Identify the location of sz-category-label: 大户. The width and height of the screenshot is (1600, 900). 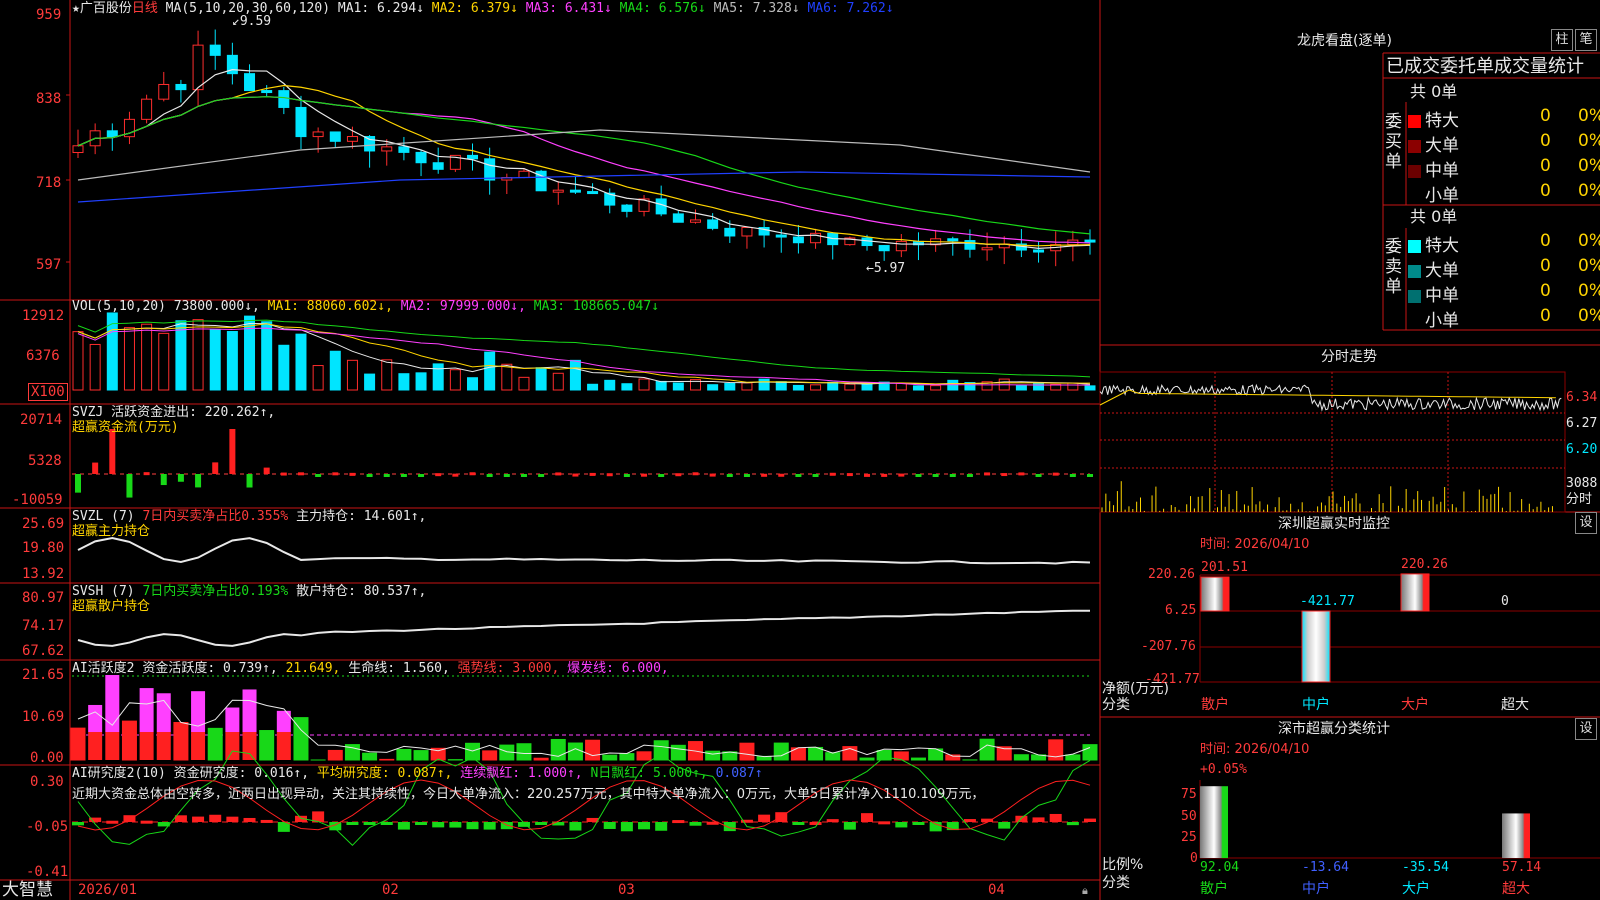
(1415, 705).